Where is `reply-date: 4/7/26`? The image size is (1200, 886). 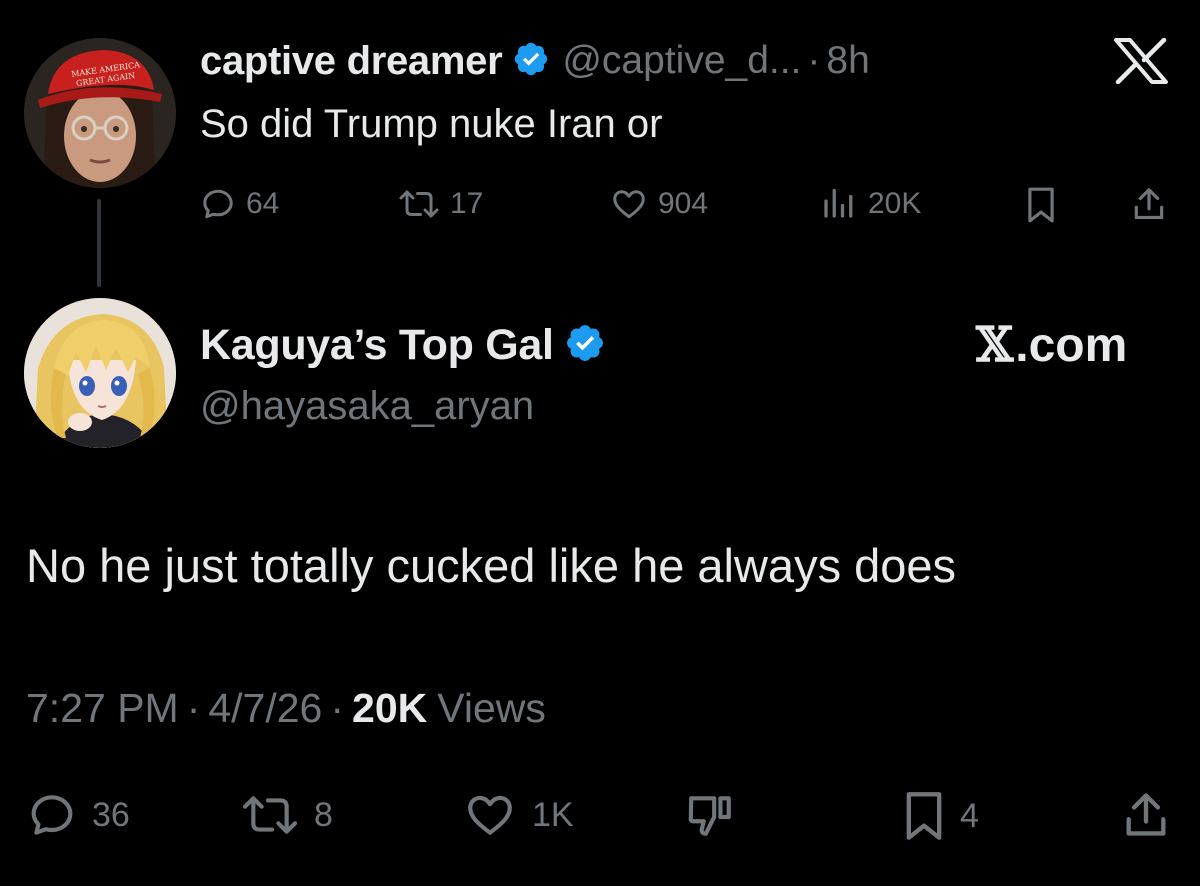
reply-date: 4/7/26 is located at coordinates (265, 708).